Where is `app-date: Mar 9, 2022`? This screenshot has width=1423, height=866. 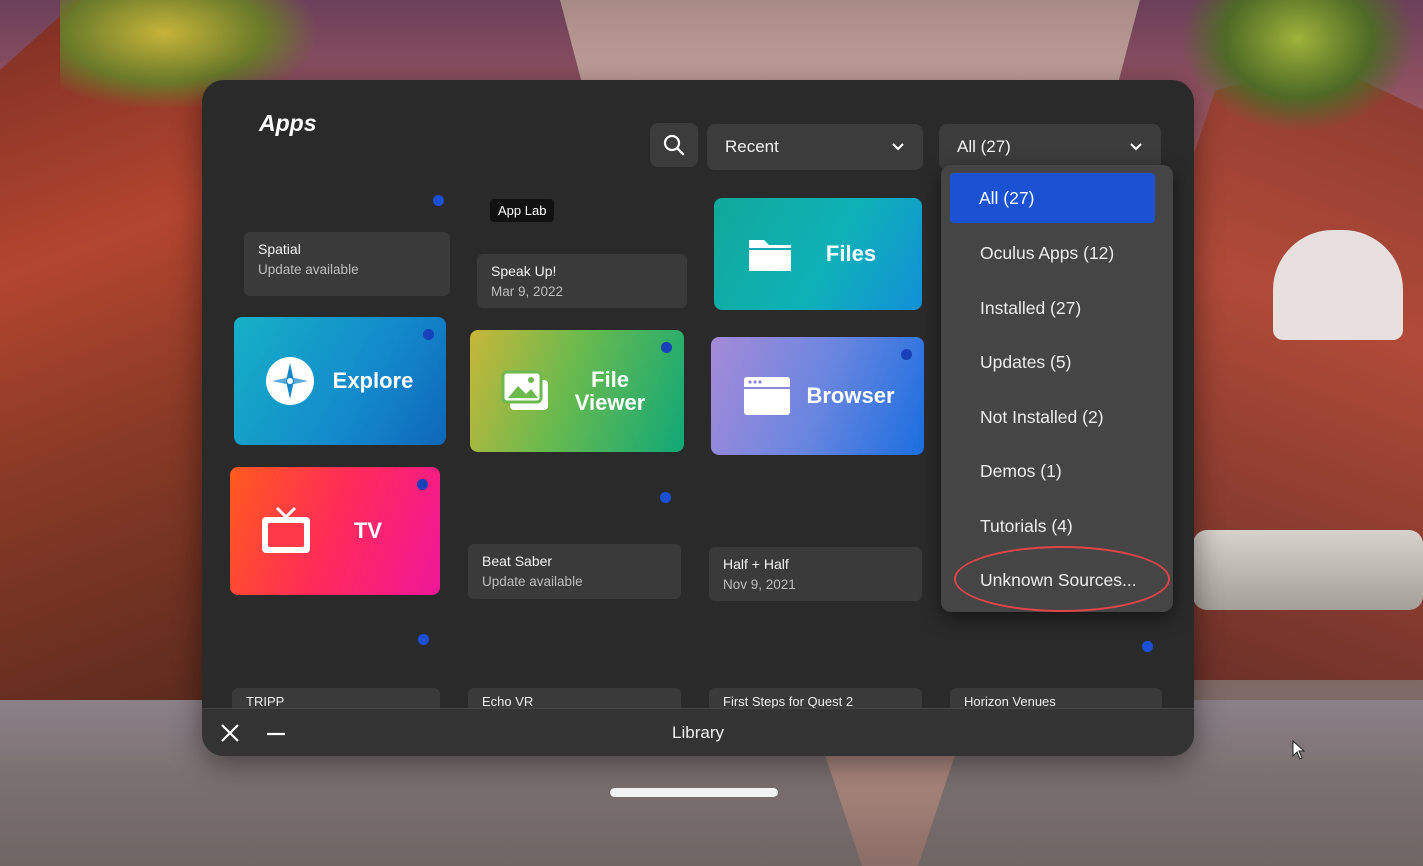 app-date: Mar 9, 2022 is located at coordinates (527, 291).